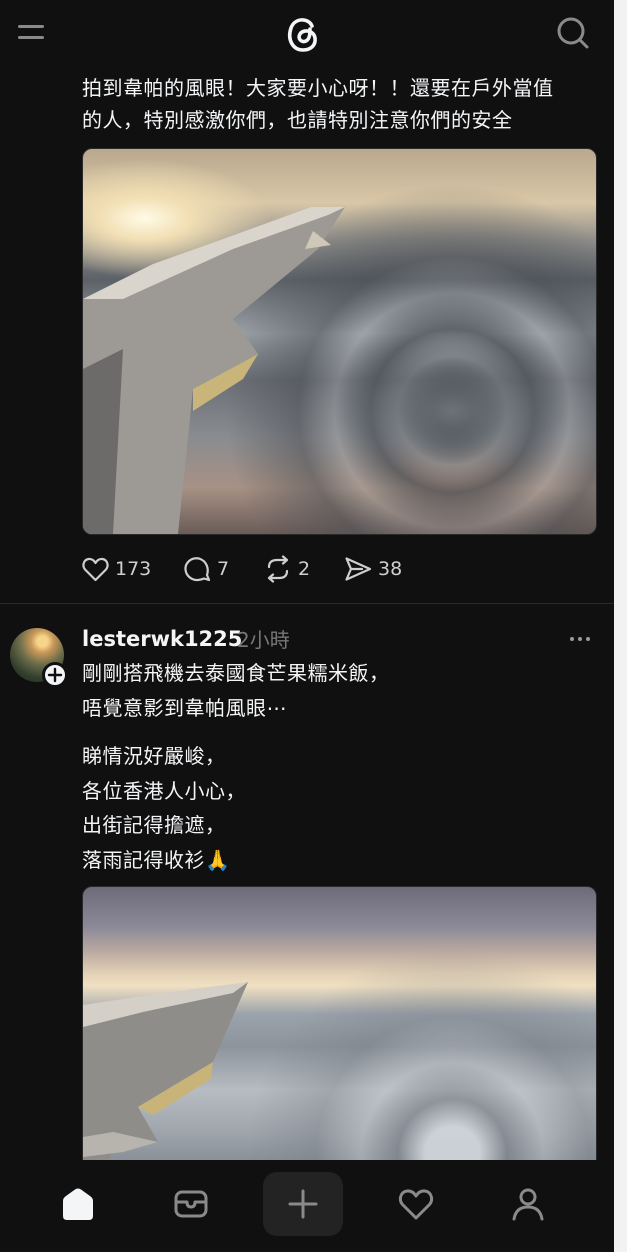  I want to click on nav-profile, so click(528, 1204).